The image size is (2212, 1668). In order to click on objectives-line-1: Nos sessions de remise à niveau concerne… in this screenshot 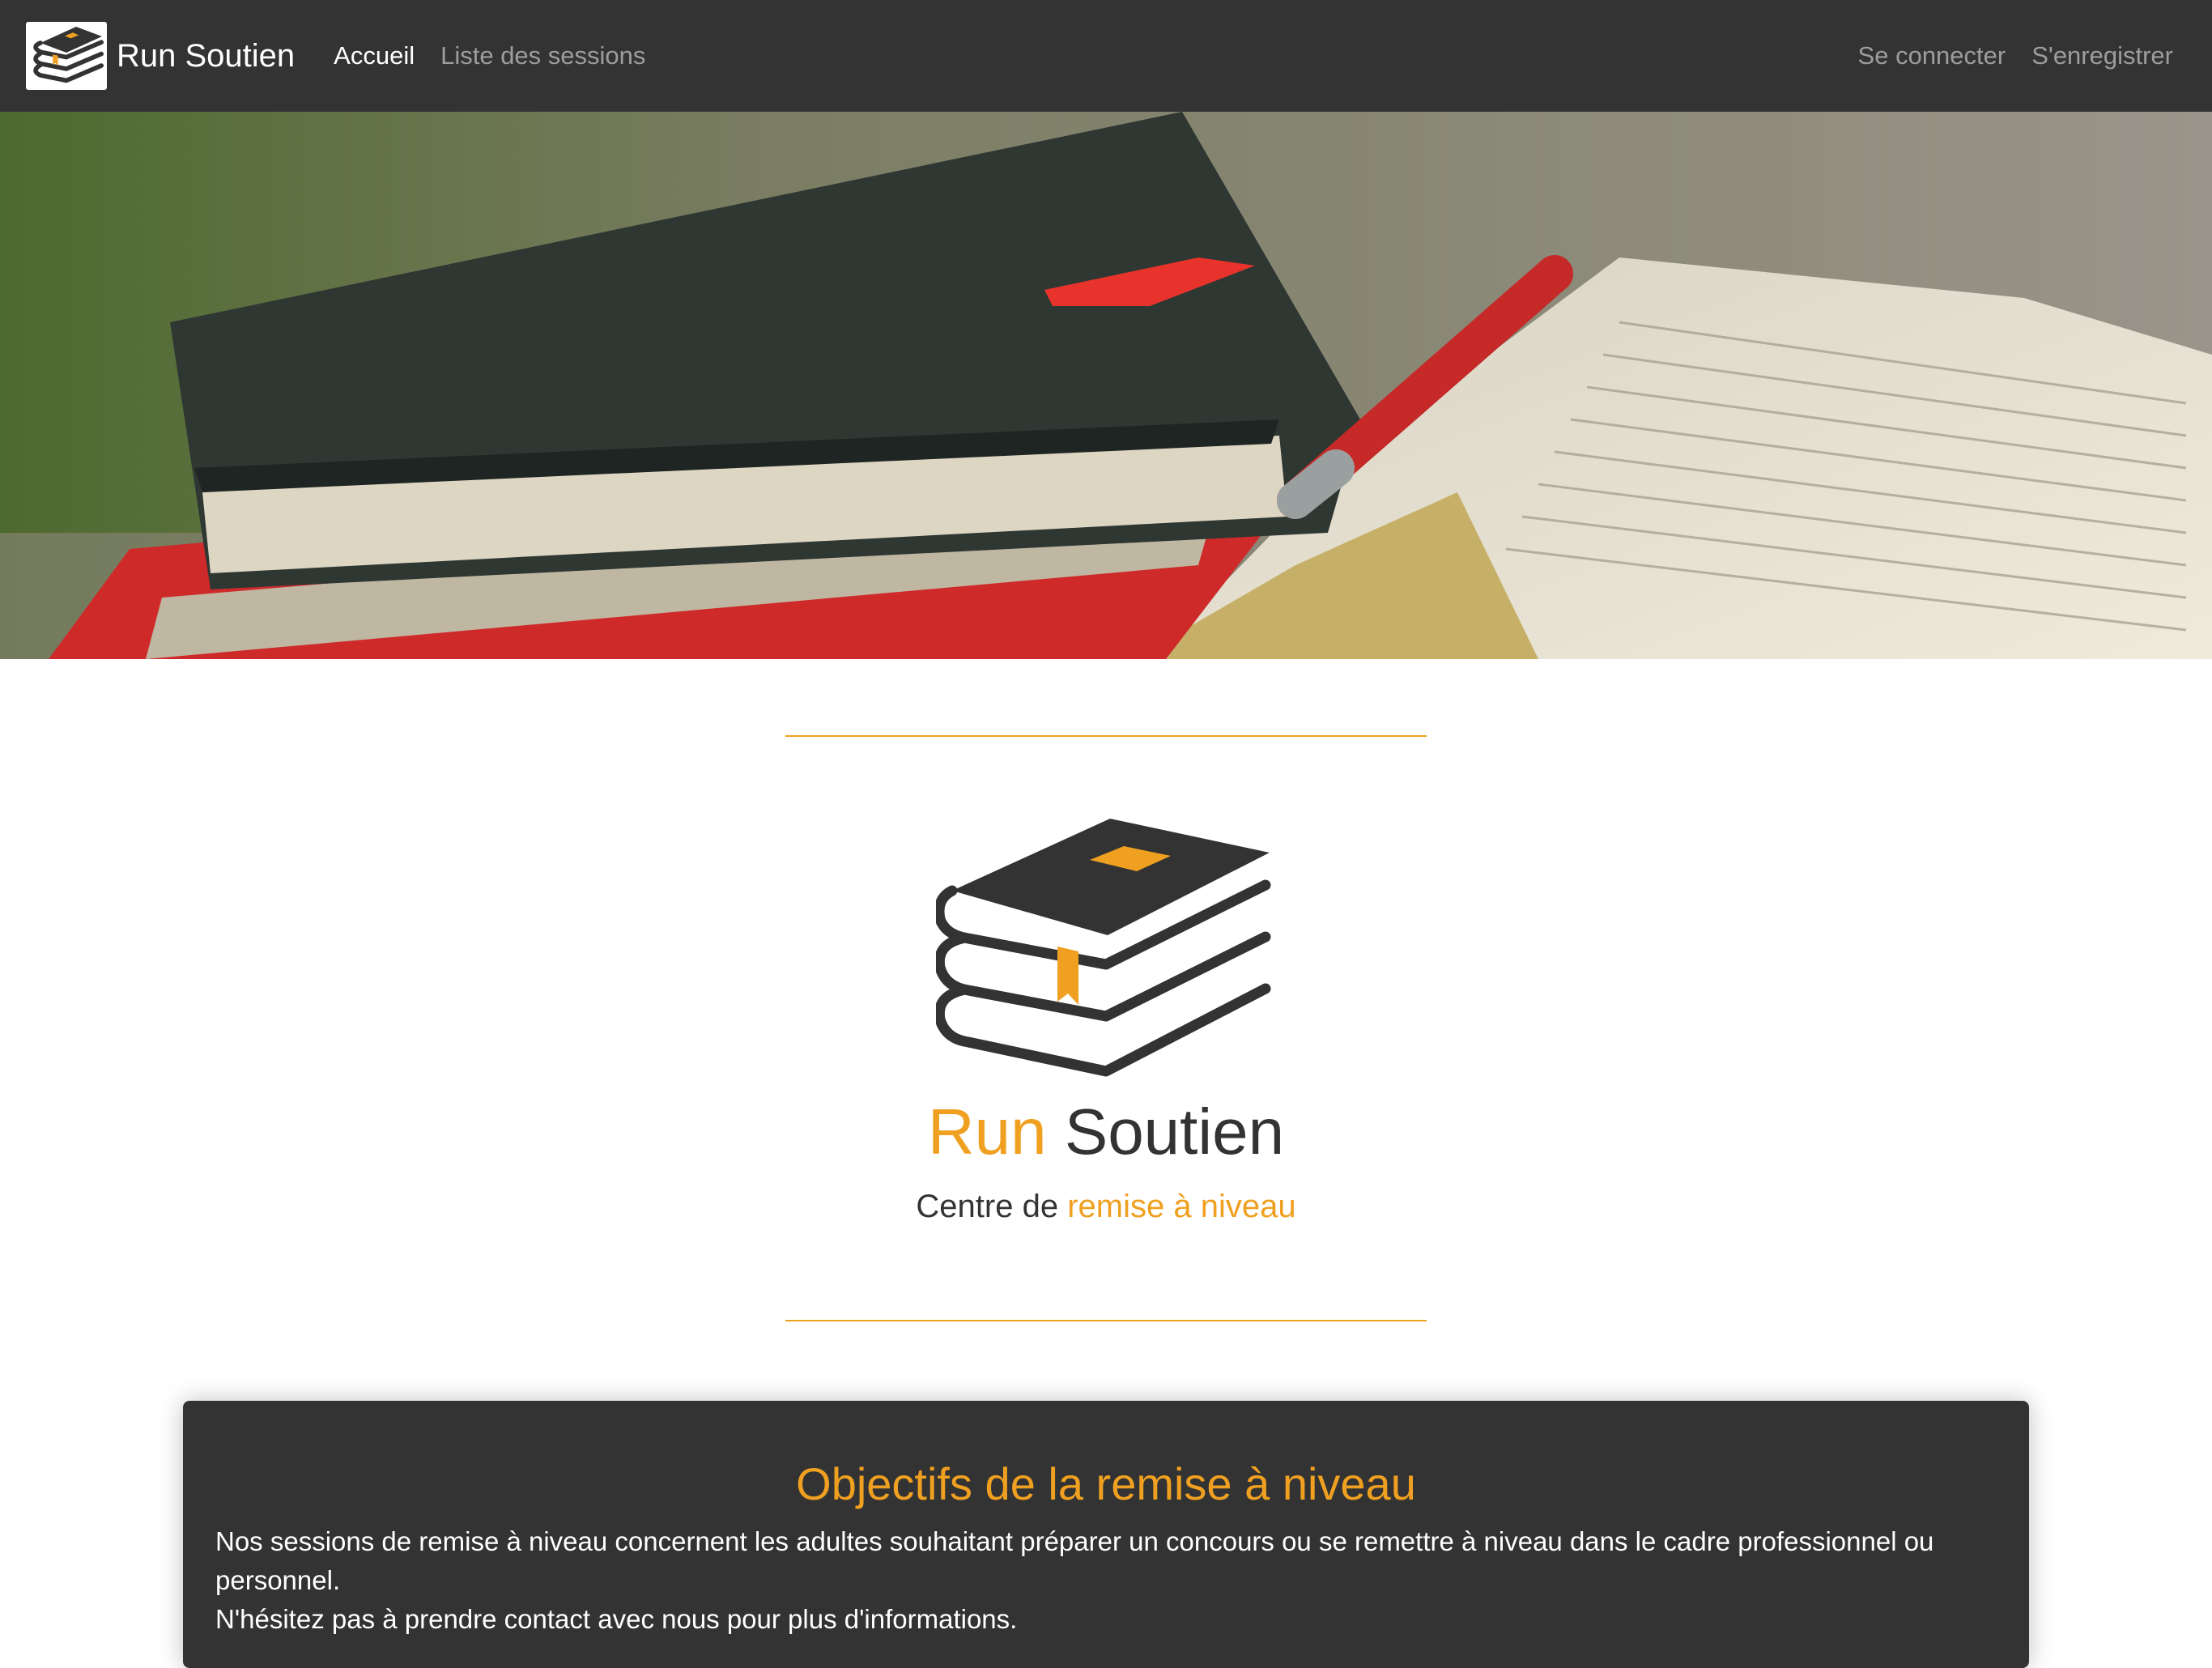, I will do `click(1074, 1561)`.